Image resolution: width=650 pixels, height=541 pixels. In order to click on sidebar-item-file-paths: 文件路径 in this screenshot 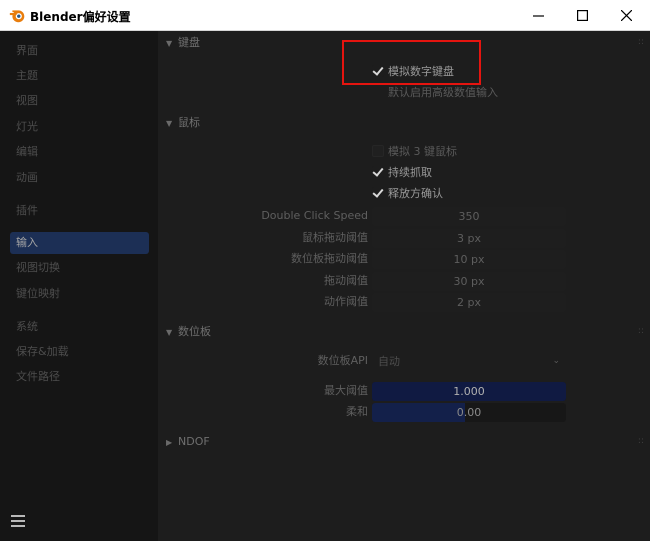, I will do `click(79, 377)`.